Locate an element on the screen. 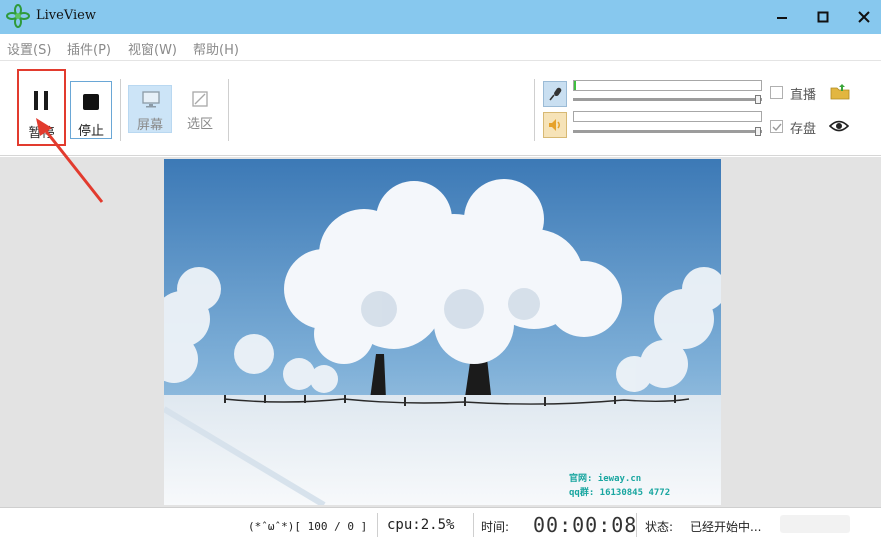 The image size is (881, 541). pause-button: 暂停 is located at coordinates (41, 107).